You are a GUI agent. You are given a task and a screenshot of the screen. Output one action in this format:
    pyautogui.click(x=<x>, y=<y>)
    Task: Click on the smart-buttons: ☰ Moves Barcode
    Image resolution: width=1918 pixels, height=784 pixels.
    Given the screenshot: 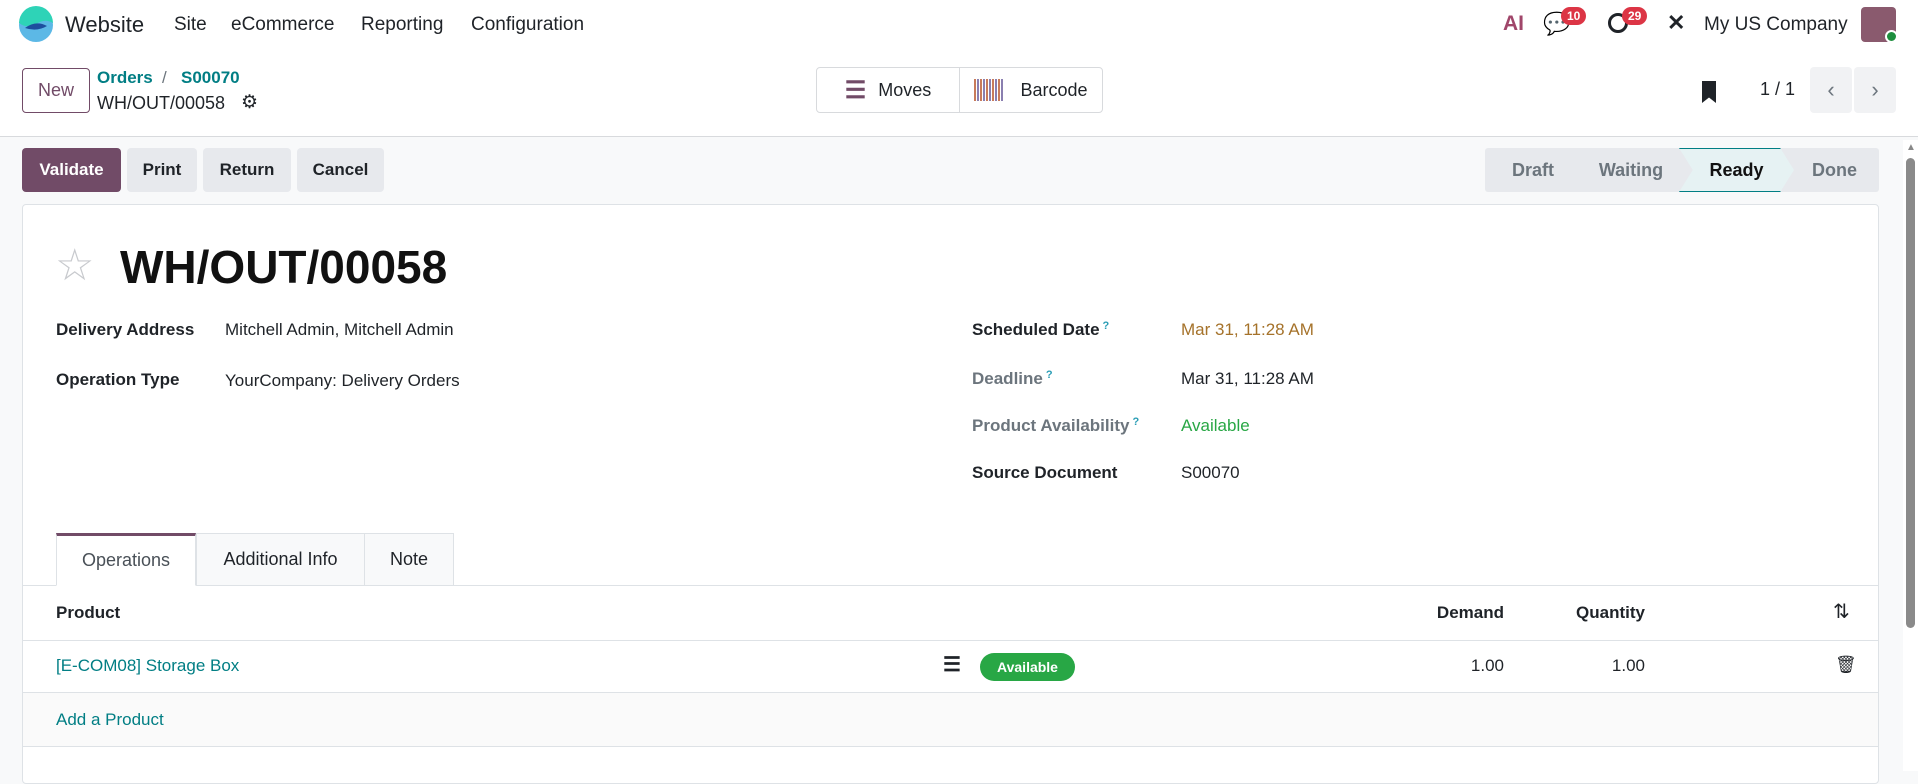 What is the action you would take?
    pyautogui.click(x=959, y=90)
    